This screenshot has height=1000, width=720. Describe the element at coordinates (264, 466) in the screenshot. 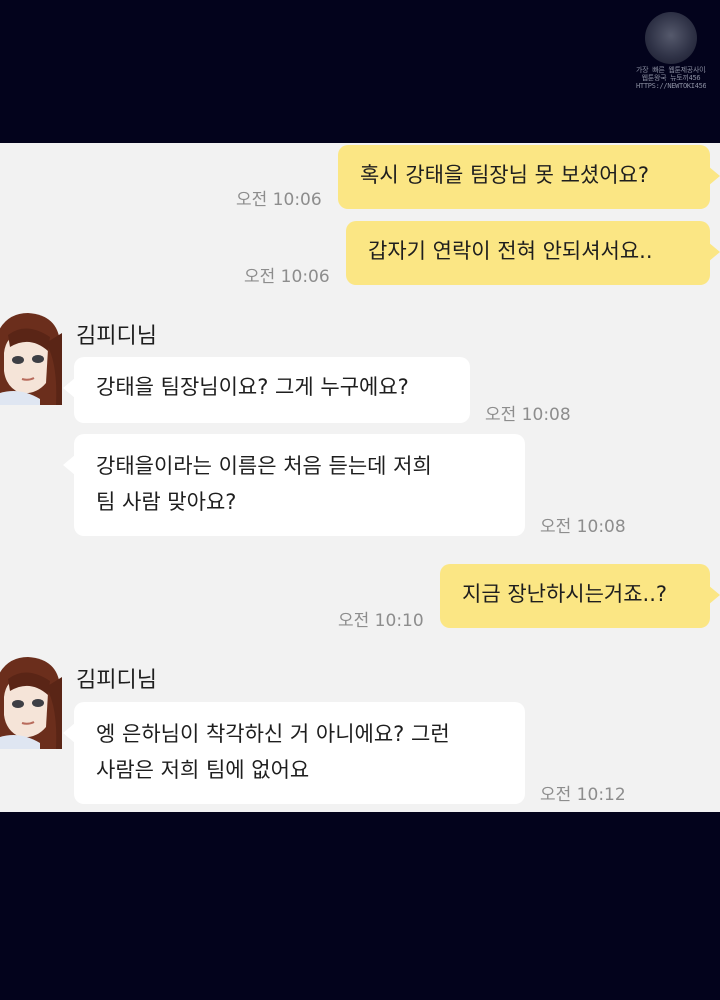

I see `message-text-line: 강태을이라는 이름은 처음 듣는데 저희` at that location.